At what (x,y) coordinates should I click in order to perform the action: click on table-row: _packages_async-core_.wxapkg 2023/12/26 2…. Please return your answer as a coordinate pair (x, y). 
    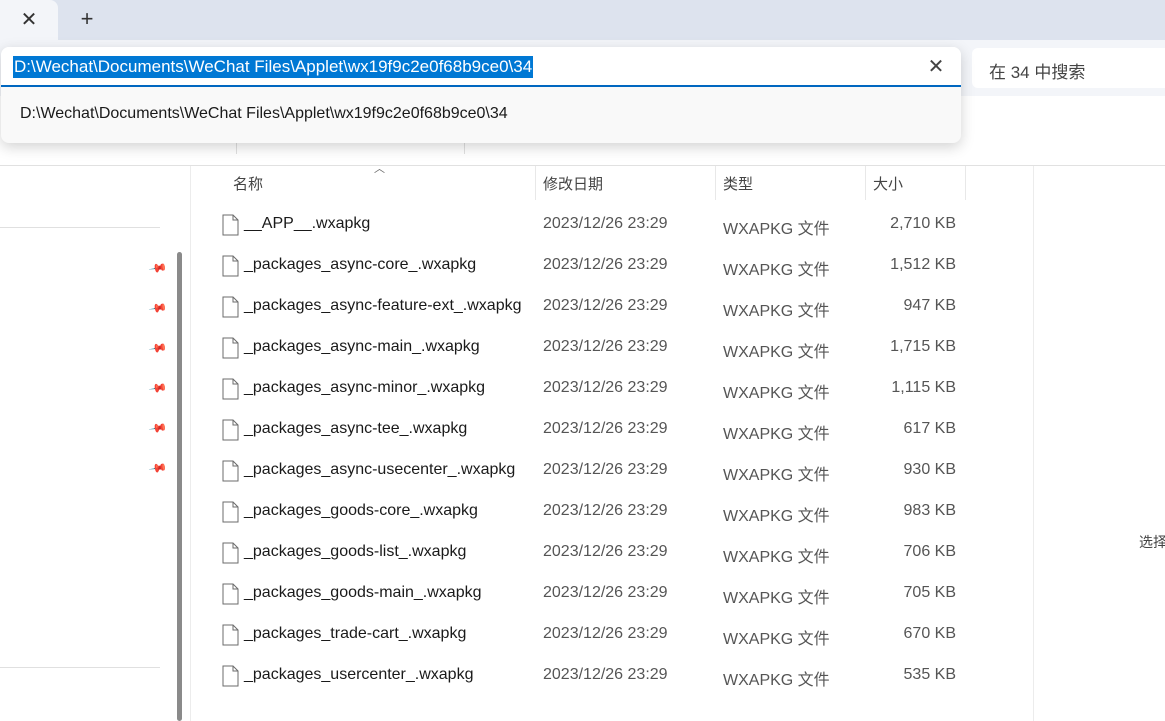
    Looking at the image, I should click on (585, 266).